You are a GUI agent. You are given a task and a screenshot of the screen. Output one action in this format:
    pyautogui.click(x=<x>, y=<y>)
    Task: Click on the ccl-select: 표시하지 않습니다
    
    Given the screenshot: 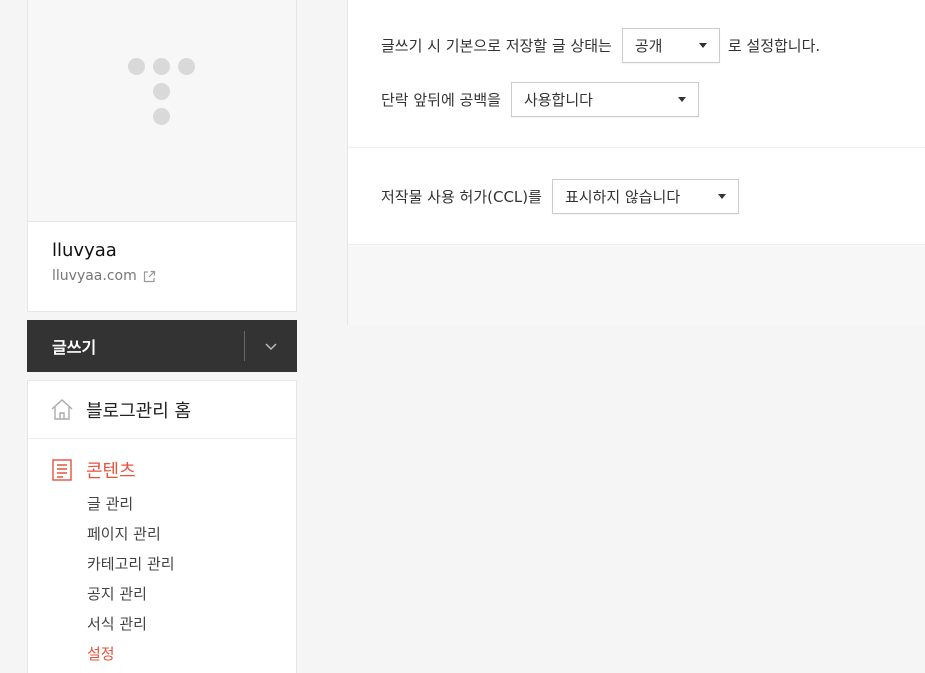 What is the action you would take?
    pyautogui.click(x=645, y=196)
    